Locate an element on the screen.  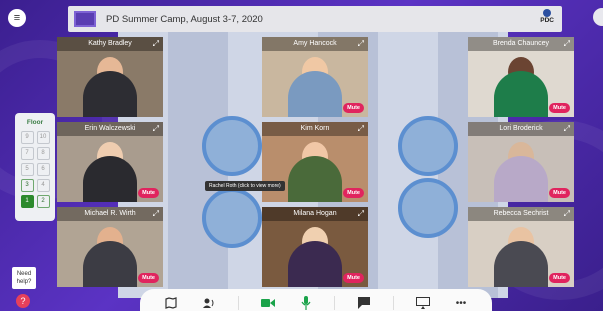
floor-button: 8 is located at coordinates (43, 153).